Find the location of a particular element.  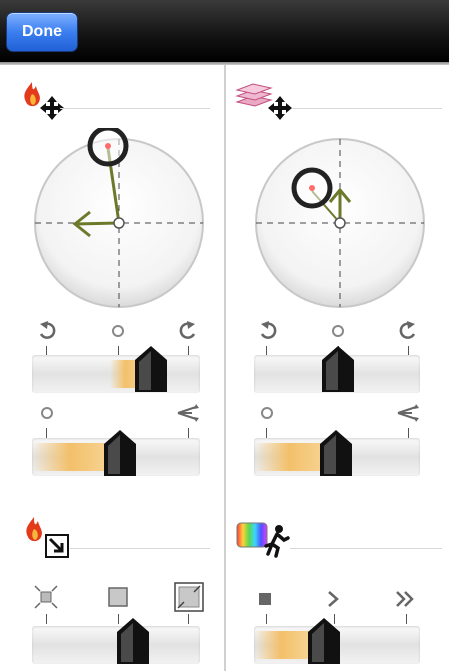

square-icon is located at coordinates (118, 597).